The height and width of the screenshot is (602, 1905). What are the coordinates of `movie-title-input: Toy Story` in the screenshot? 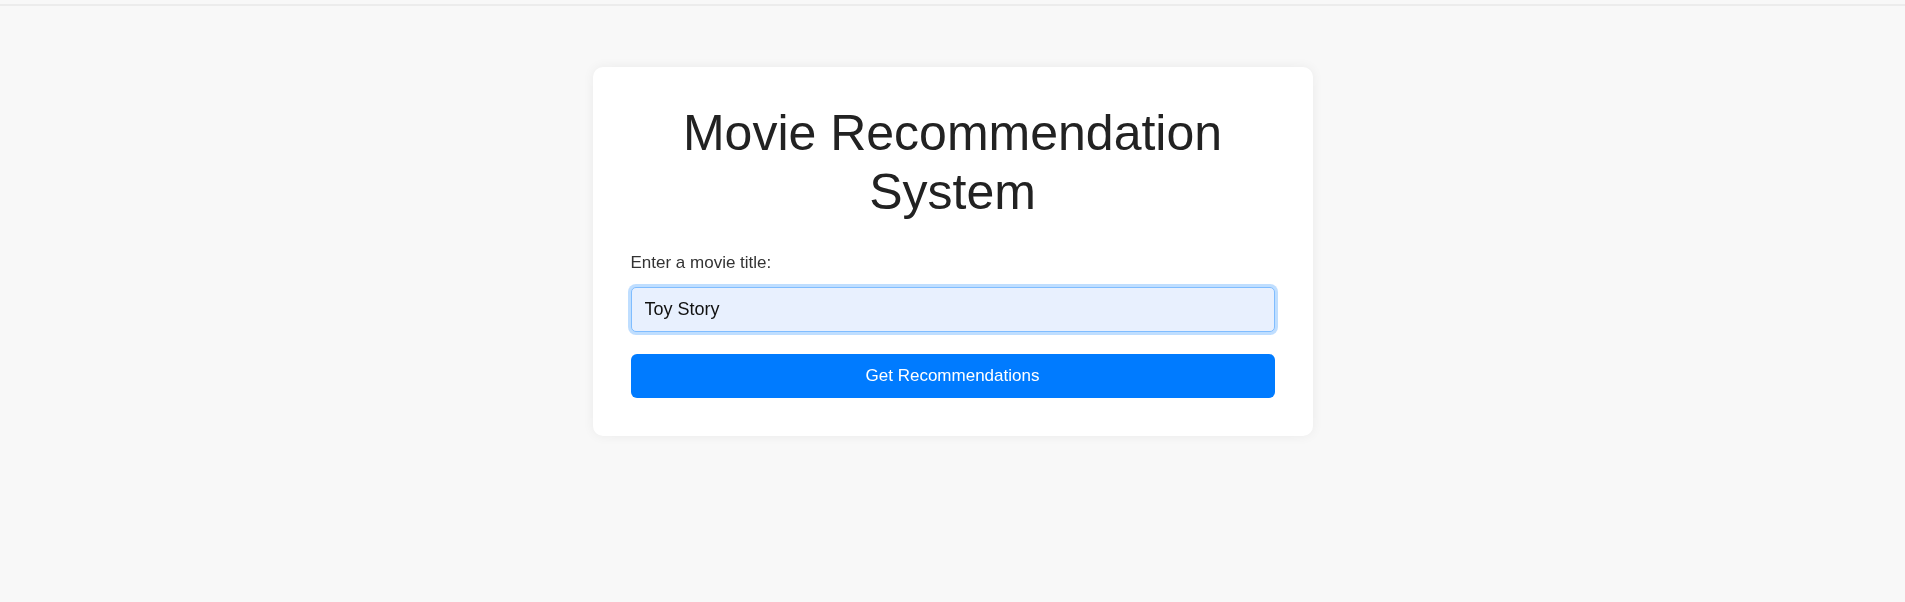 It's located at (952, 309).